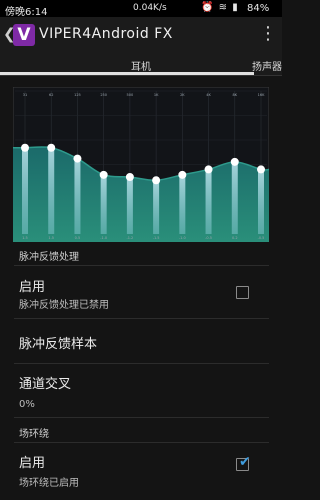 This screenshot has height=500, width=320. What do you see at coordinates (235, 7) in the screenshot?
I see `signal-icon: ▮` at bounding box center [235, 7].